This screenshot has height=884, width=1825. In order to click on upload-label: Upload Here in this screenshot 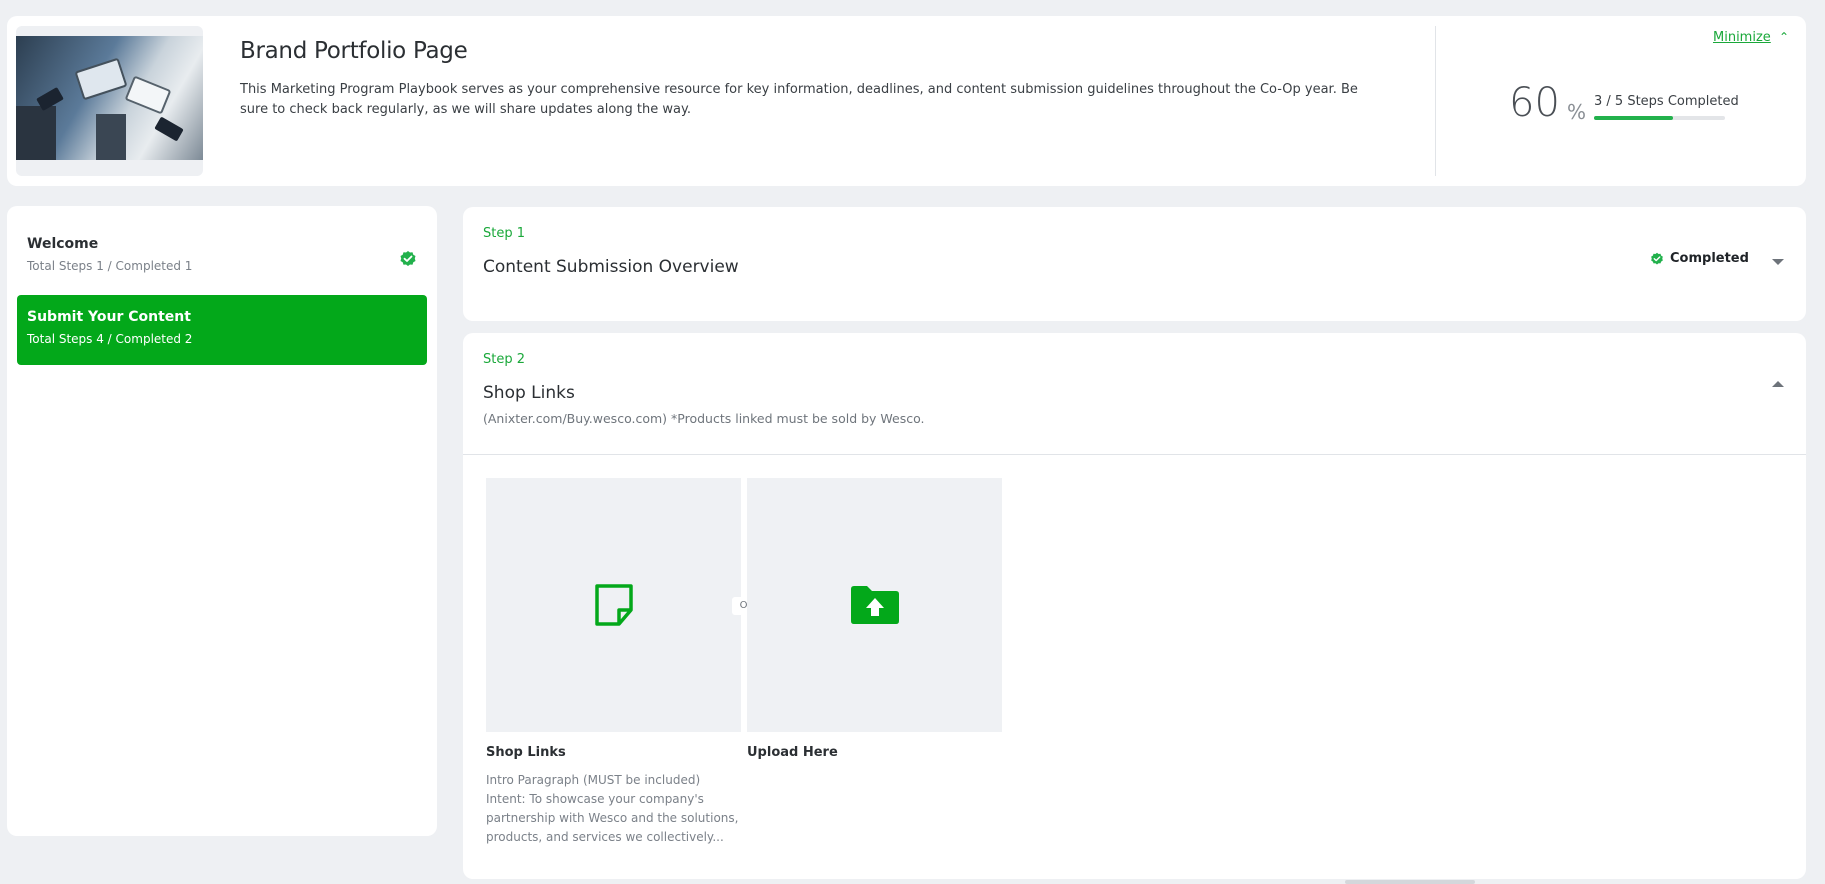, I will do `click(792, 752)`.